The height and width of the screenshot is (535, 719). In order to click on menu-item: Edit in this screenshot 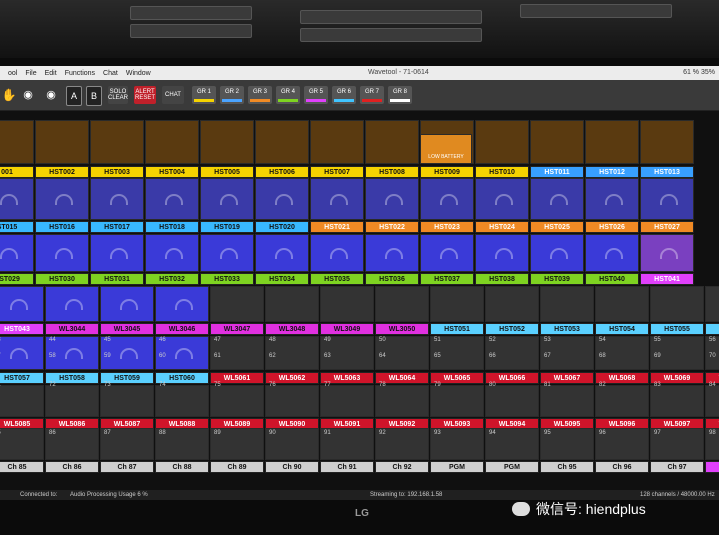, I will do `click(51, 73)`.